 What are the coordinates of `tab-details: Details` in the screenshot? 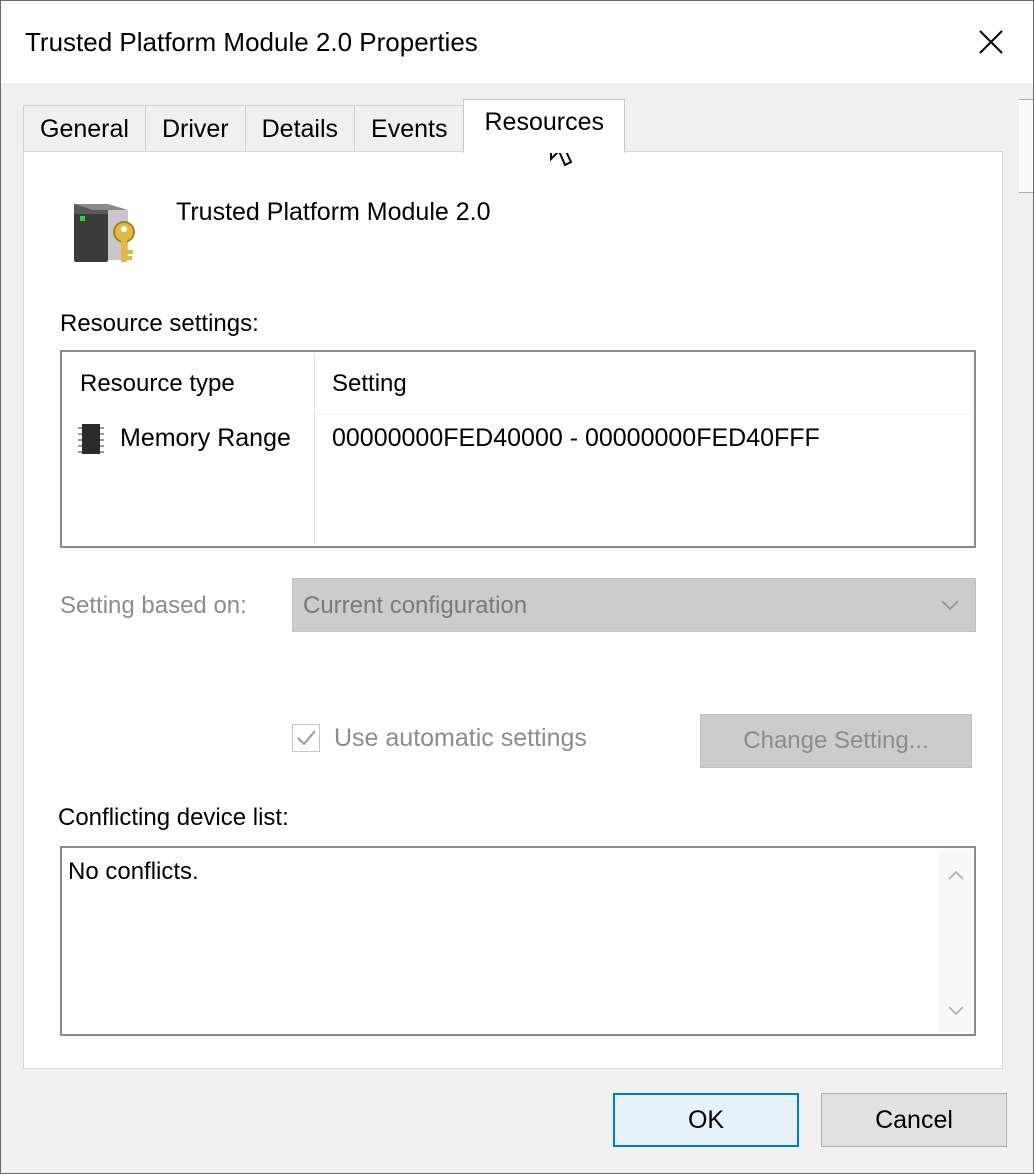 It's located at (300, 129).